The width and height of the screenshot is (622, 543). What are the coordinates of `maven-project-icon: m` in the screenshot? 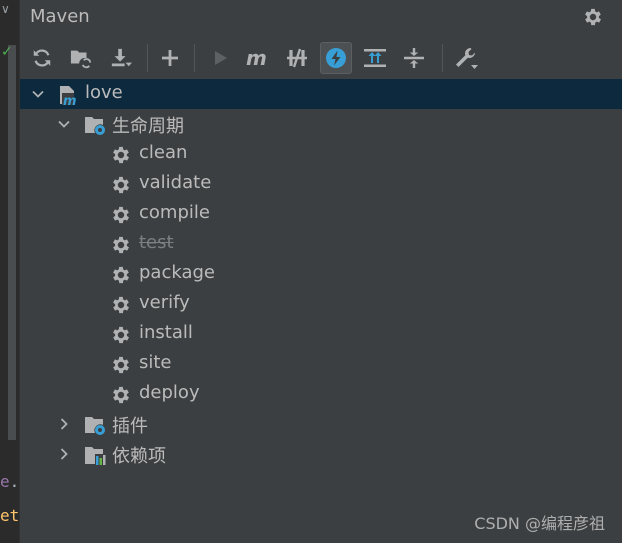 It's located at (68, 96).